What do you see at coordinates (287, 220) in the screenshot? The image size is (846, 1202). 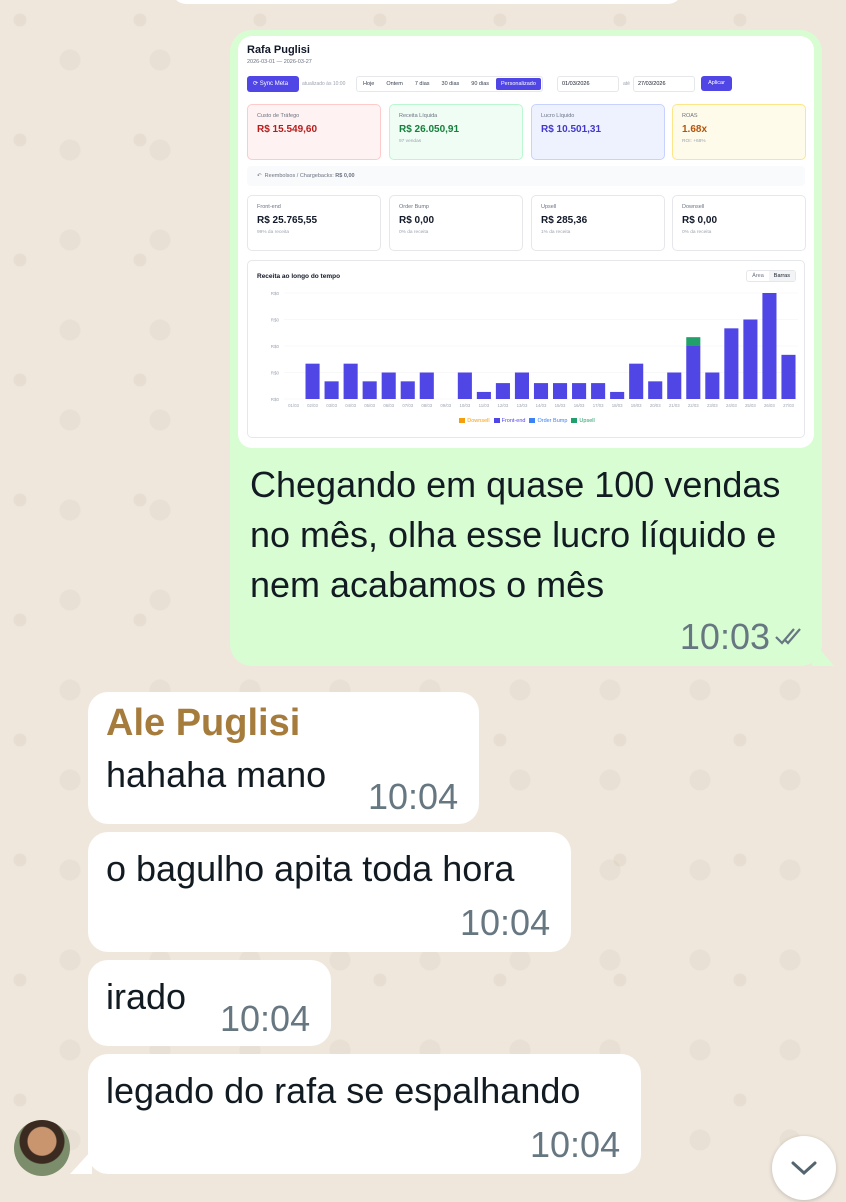 I see `product-value: R$ 25.765,55` at bounding box center [287, 220].